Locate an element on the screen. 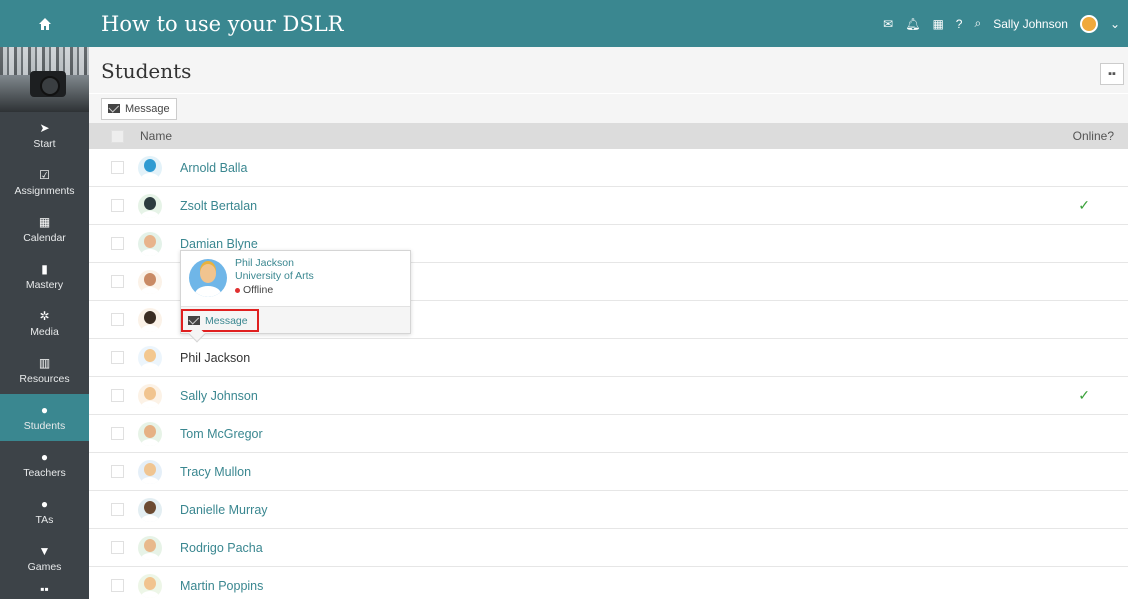 The width and height of the screenshot is (1128, 599). sidebar-item-label: Games is located at coordinates (44, 567).